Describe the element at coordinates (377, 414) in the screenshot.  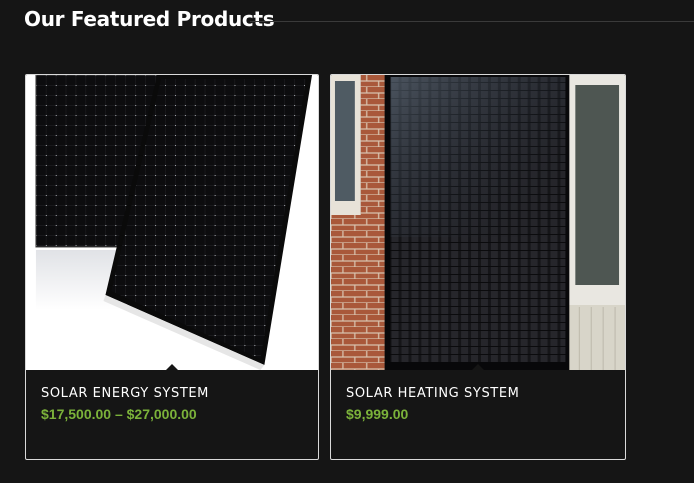
I see `product-price: $9,999.00` at that location.